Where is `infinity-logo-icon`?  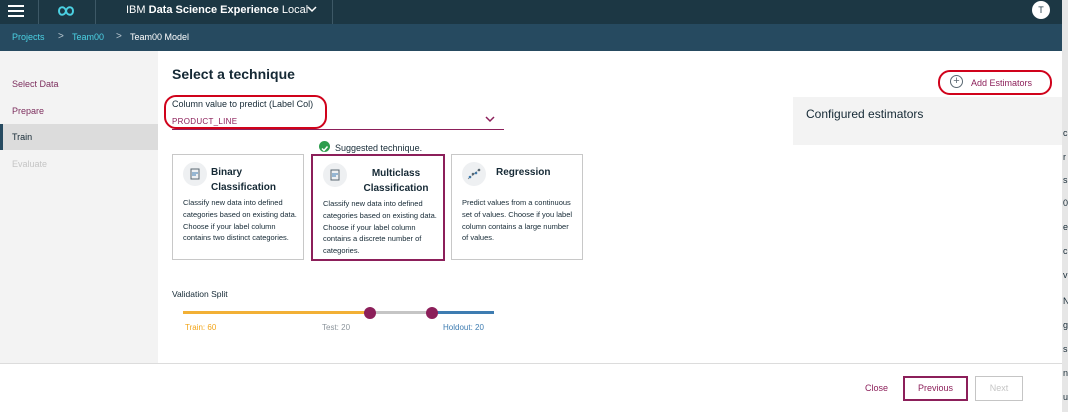
infinity-logo-icon is located at coordinates (66, 11).